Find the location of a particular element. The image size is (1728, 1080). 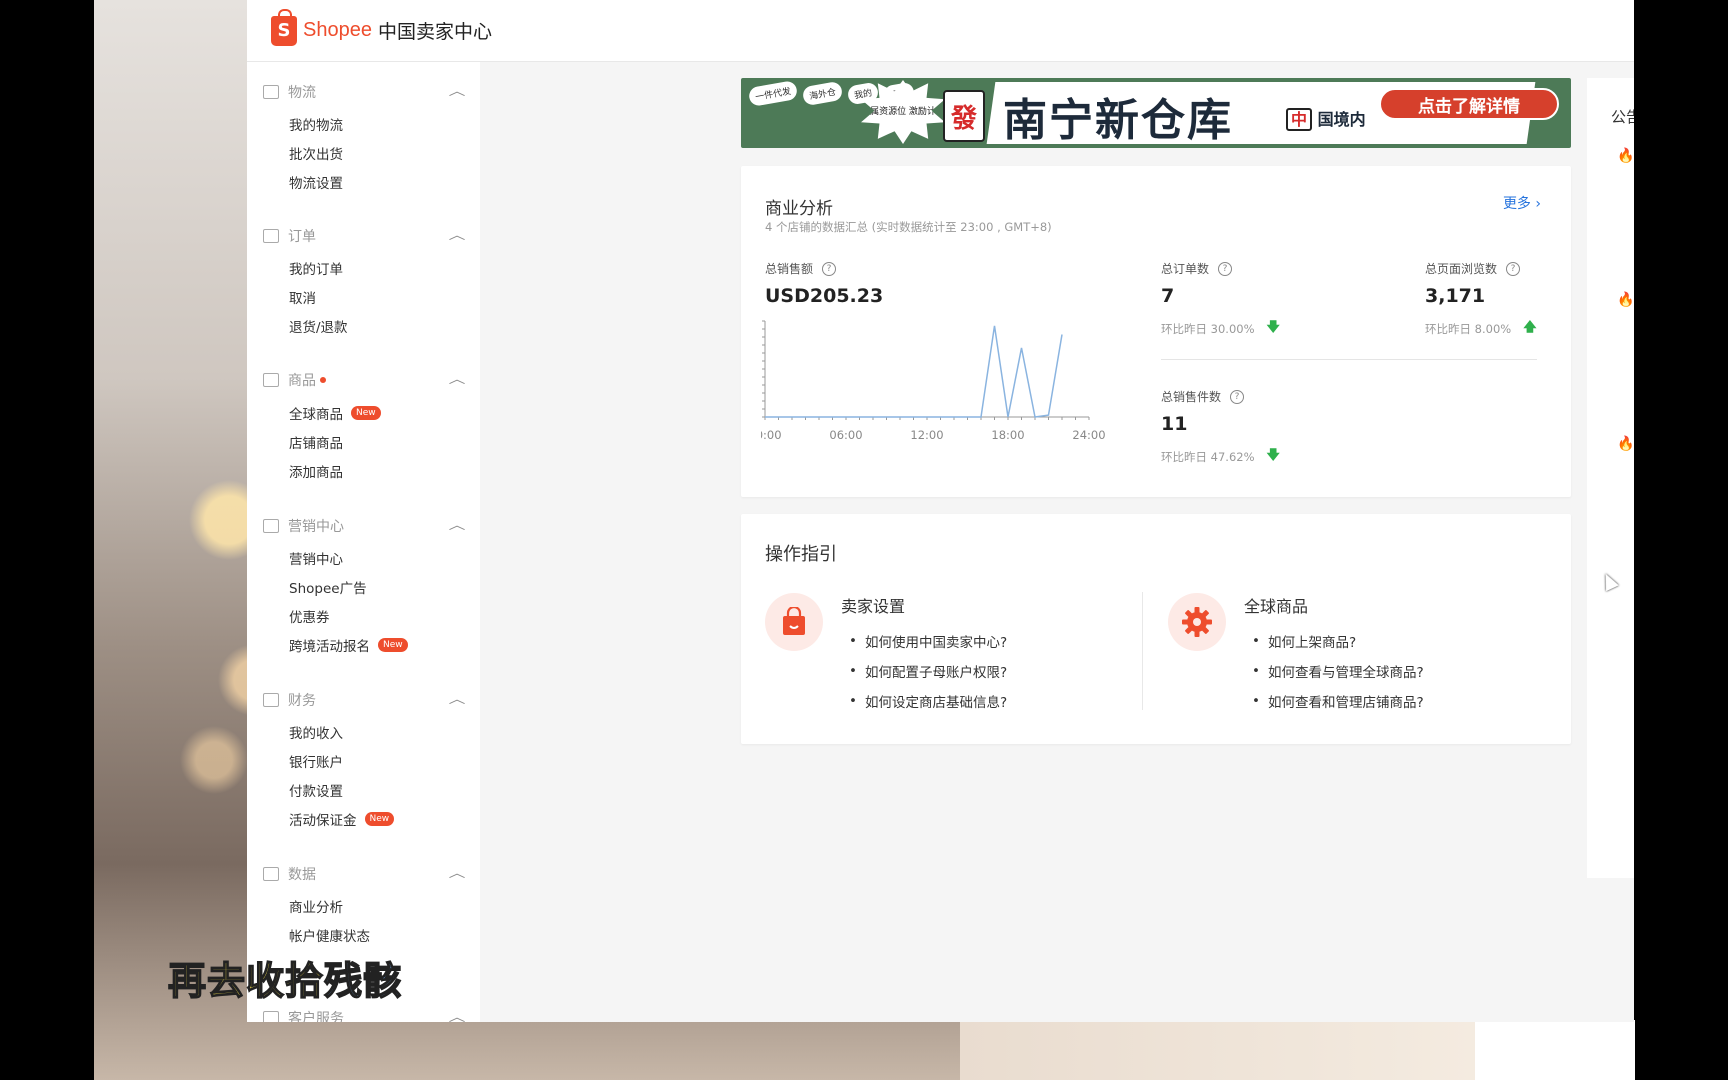

guide-link: 如何设定商店基础信息? is located at coordinates (928, 701).